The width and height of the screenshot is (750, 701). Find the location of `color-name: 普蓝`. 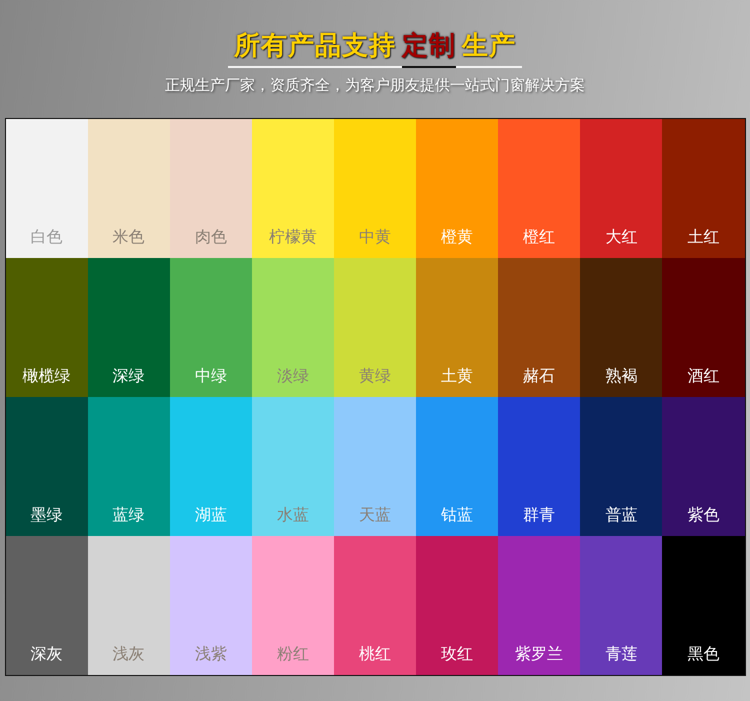

color-name: 普蓝 is located at coordinates (621, 515).